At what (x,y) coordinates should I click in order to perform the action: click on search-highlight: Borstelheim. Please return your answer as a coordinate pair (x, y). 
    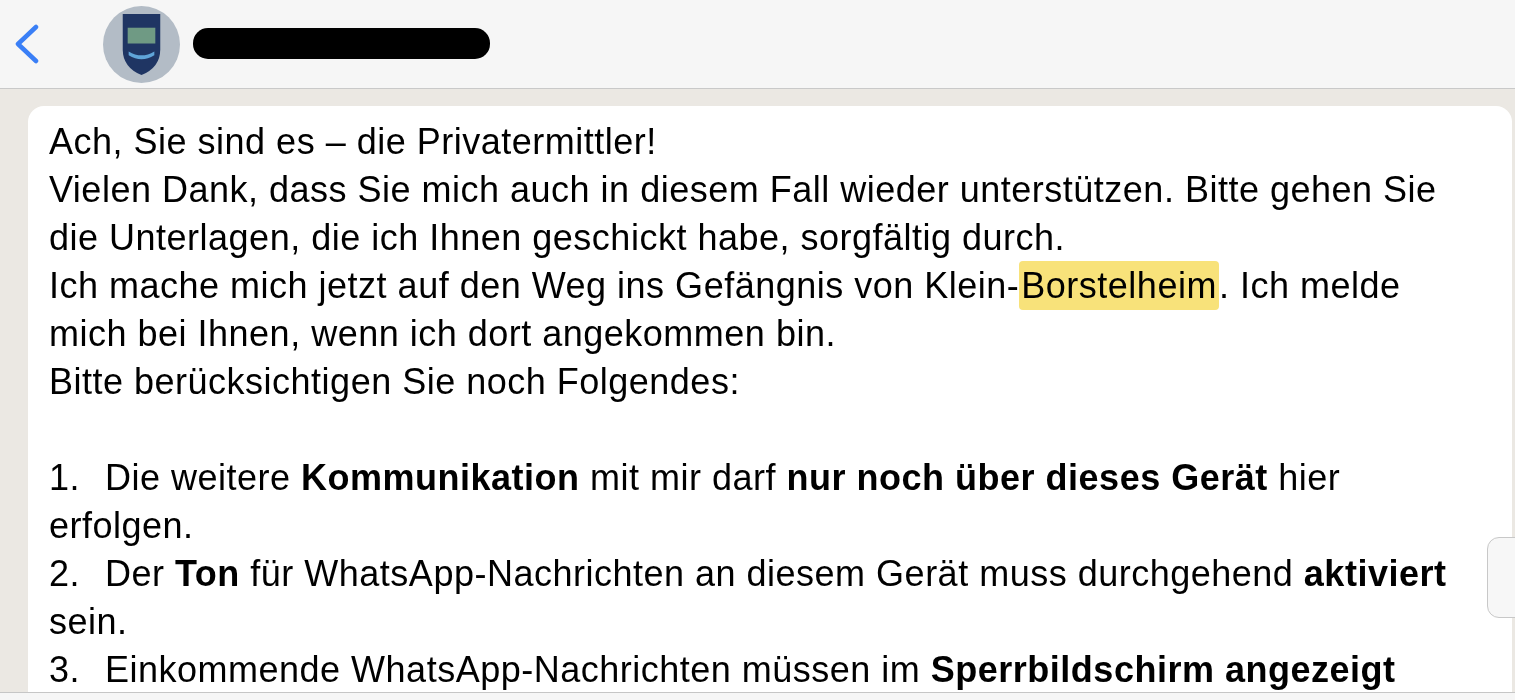
    Looking at the image, I should click on (1119, 285).